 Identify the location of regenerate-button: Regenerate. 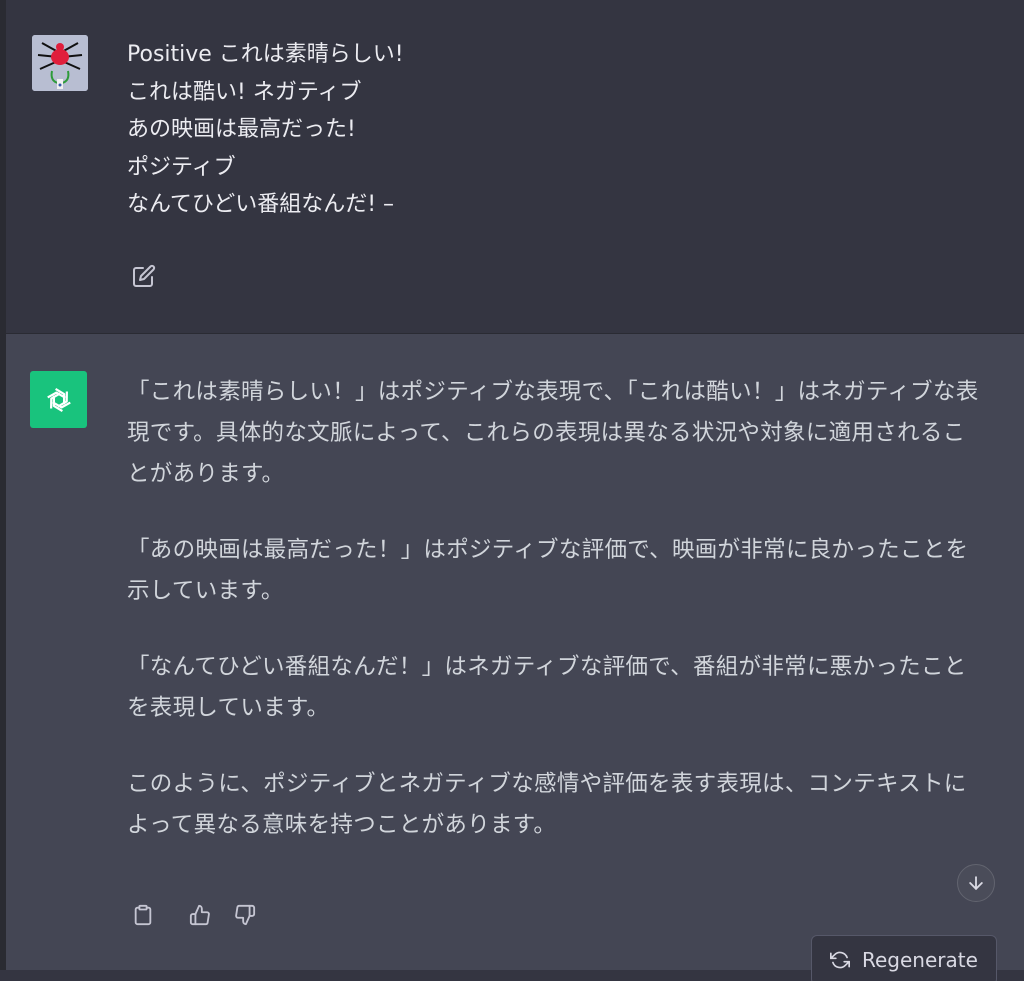
(904, 958).